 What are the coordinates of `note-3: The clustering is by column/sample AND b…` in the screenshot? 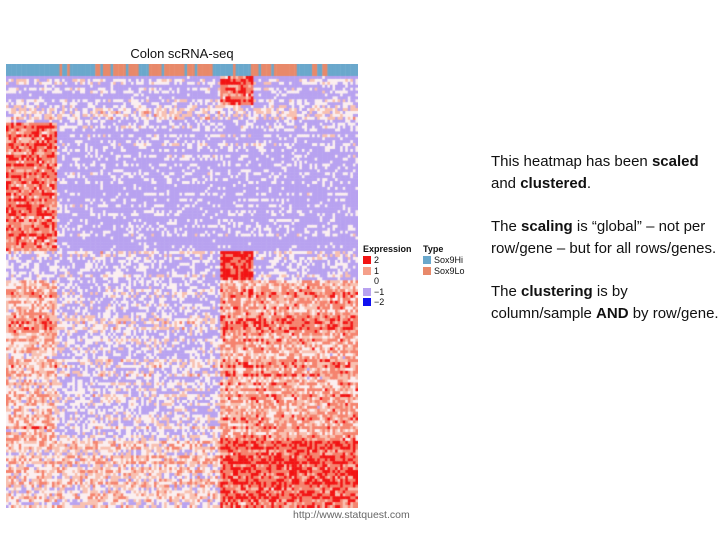 It's located at (605, 302).